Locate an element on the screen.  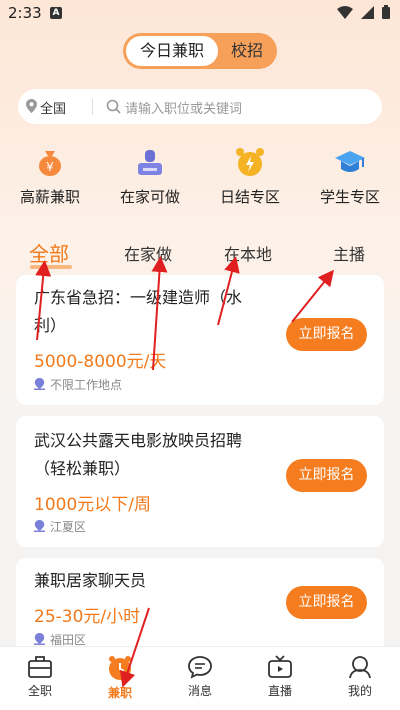
category-label: 日结专区 is located at coordinates (249, 197).